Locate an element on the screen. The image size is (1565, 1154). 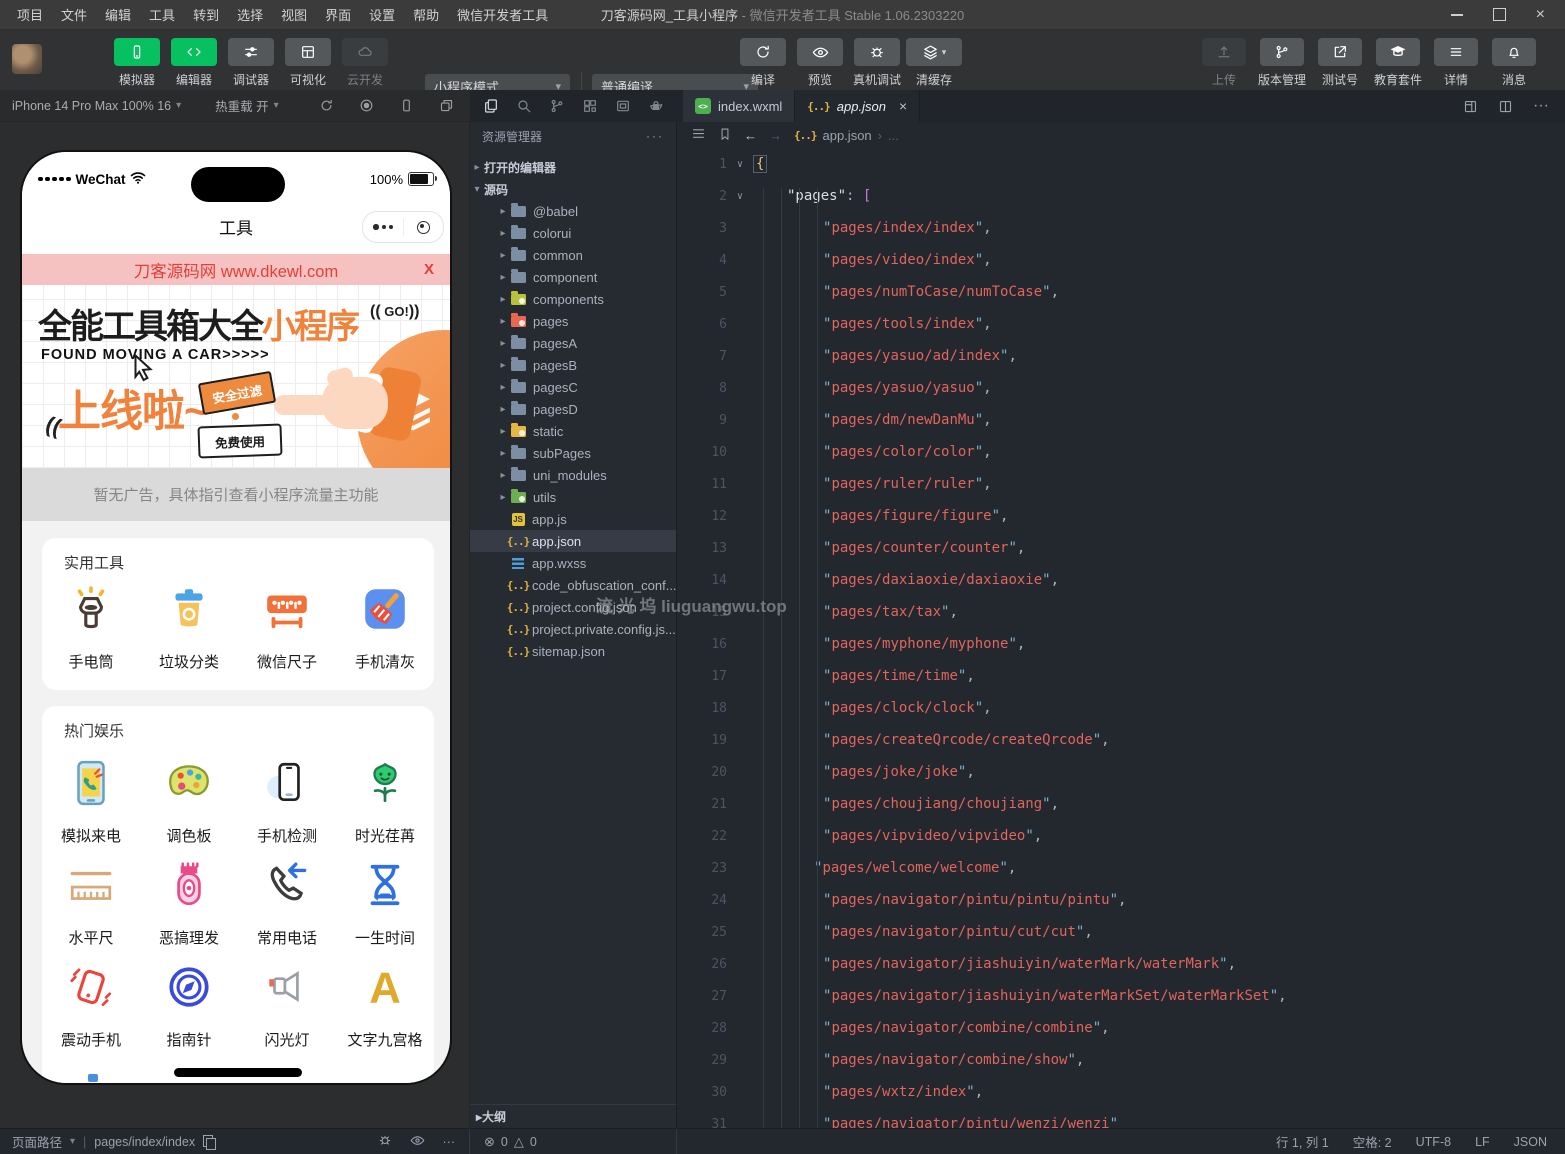
more-menu-icon is located at coordinates (383, 227).